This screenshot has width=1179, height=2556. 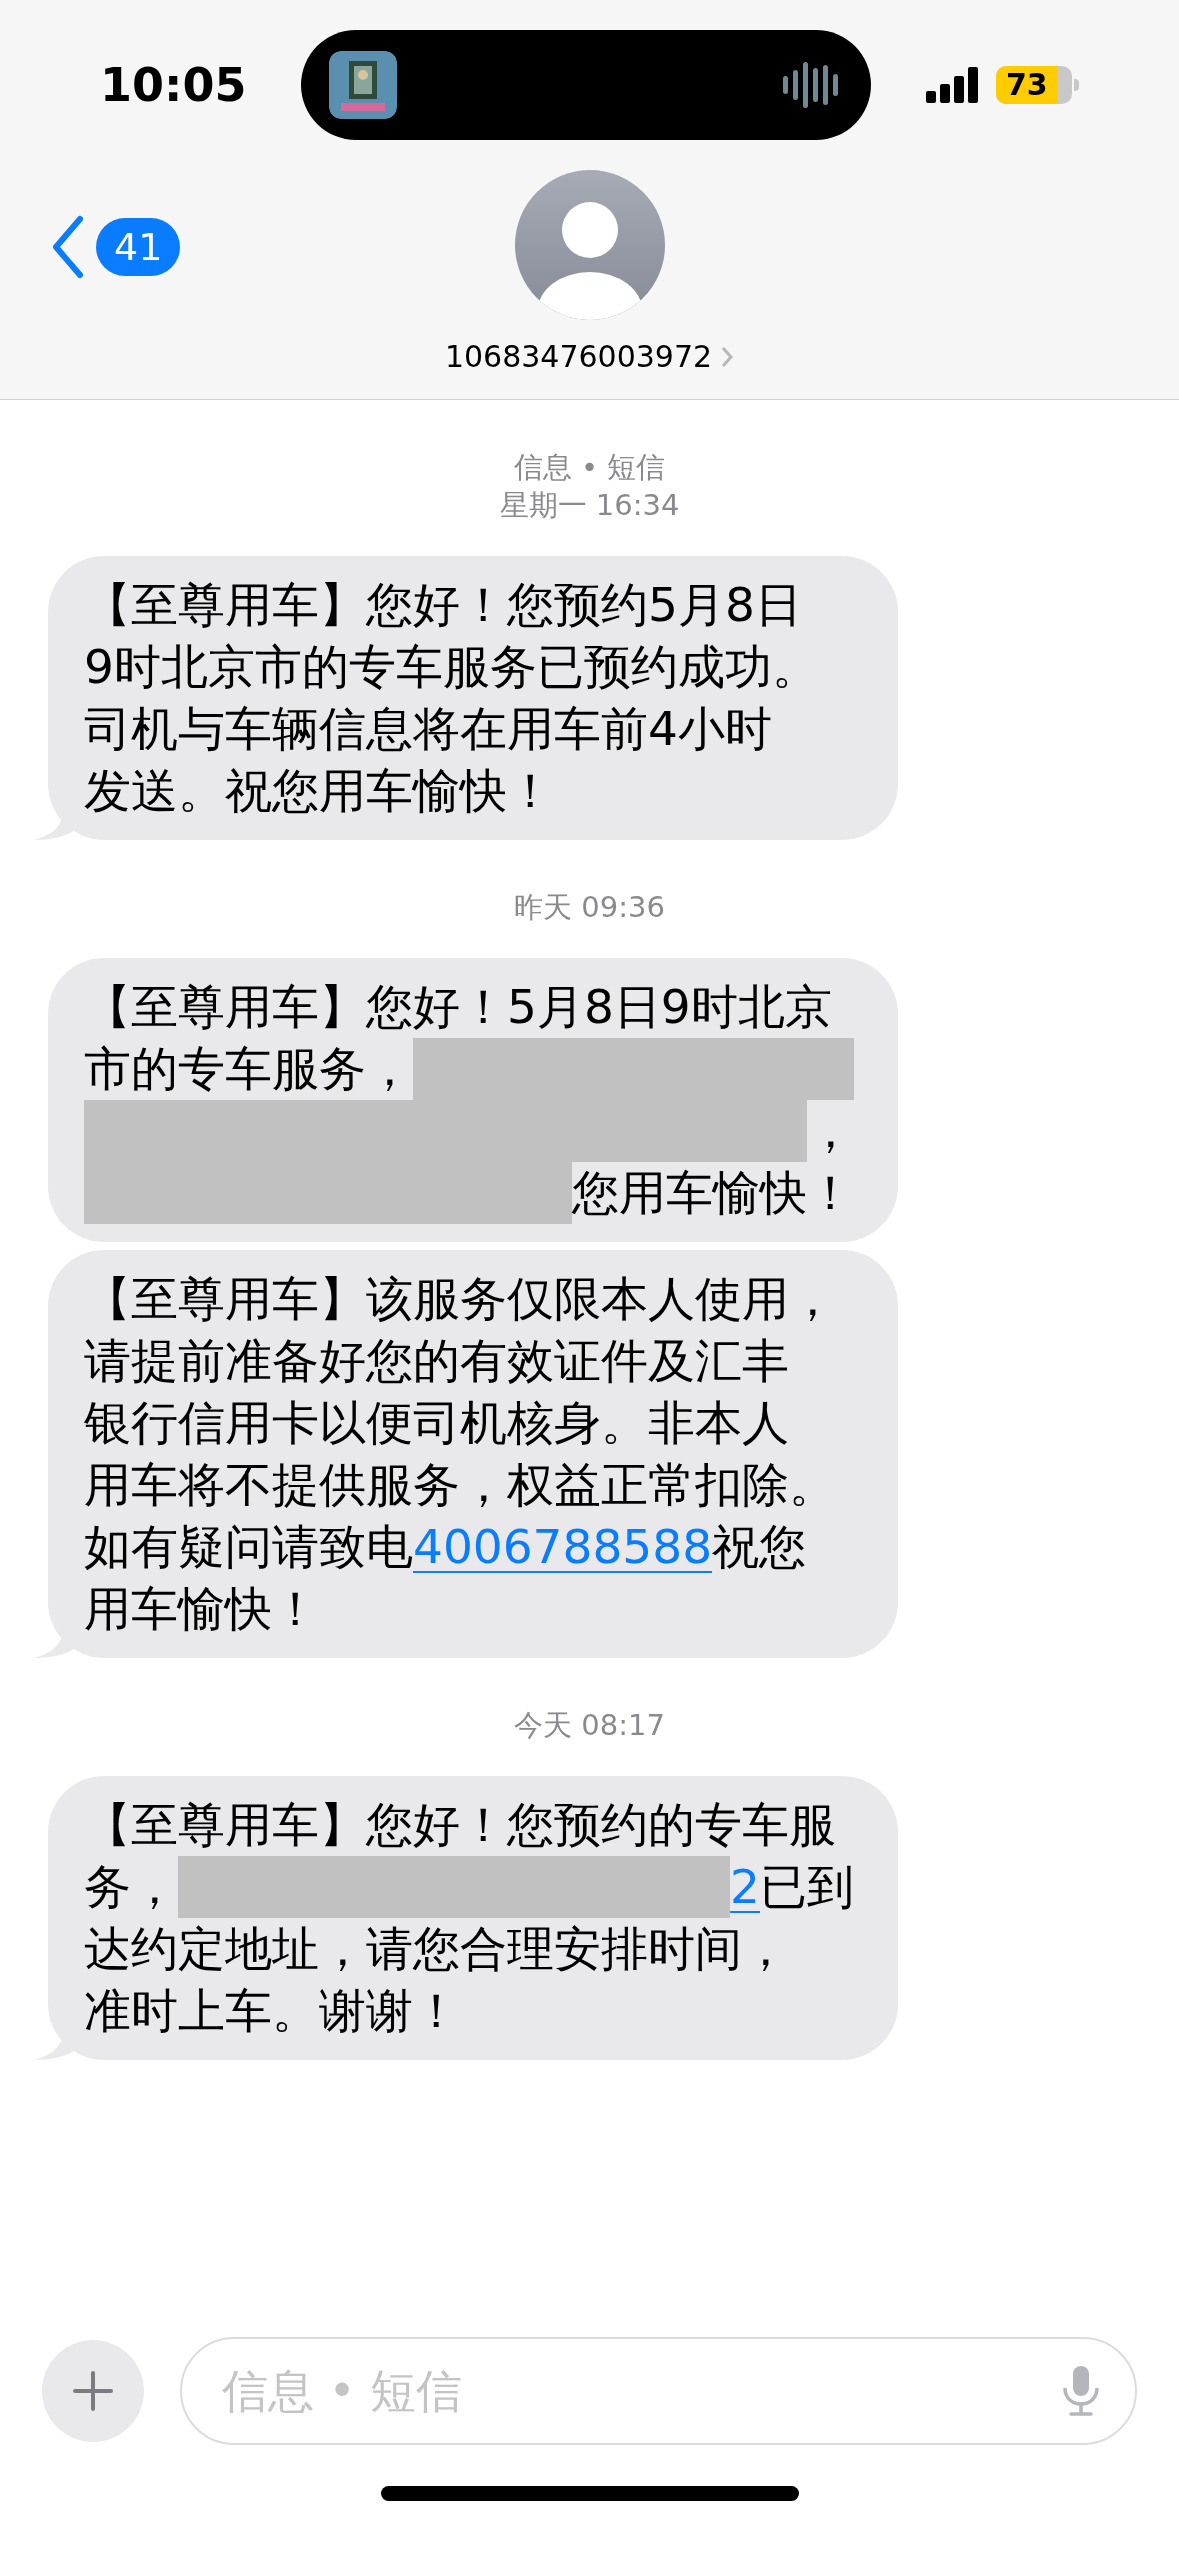 I want to click on message-text: 发送。祝您用车愉快！, so click(x=319, y=791).